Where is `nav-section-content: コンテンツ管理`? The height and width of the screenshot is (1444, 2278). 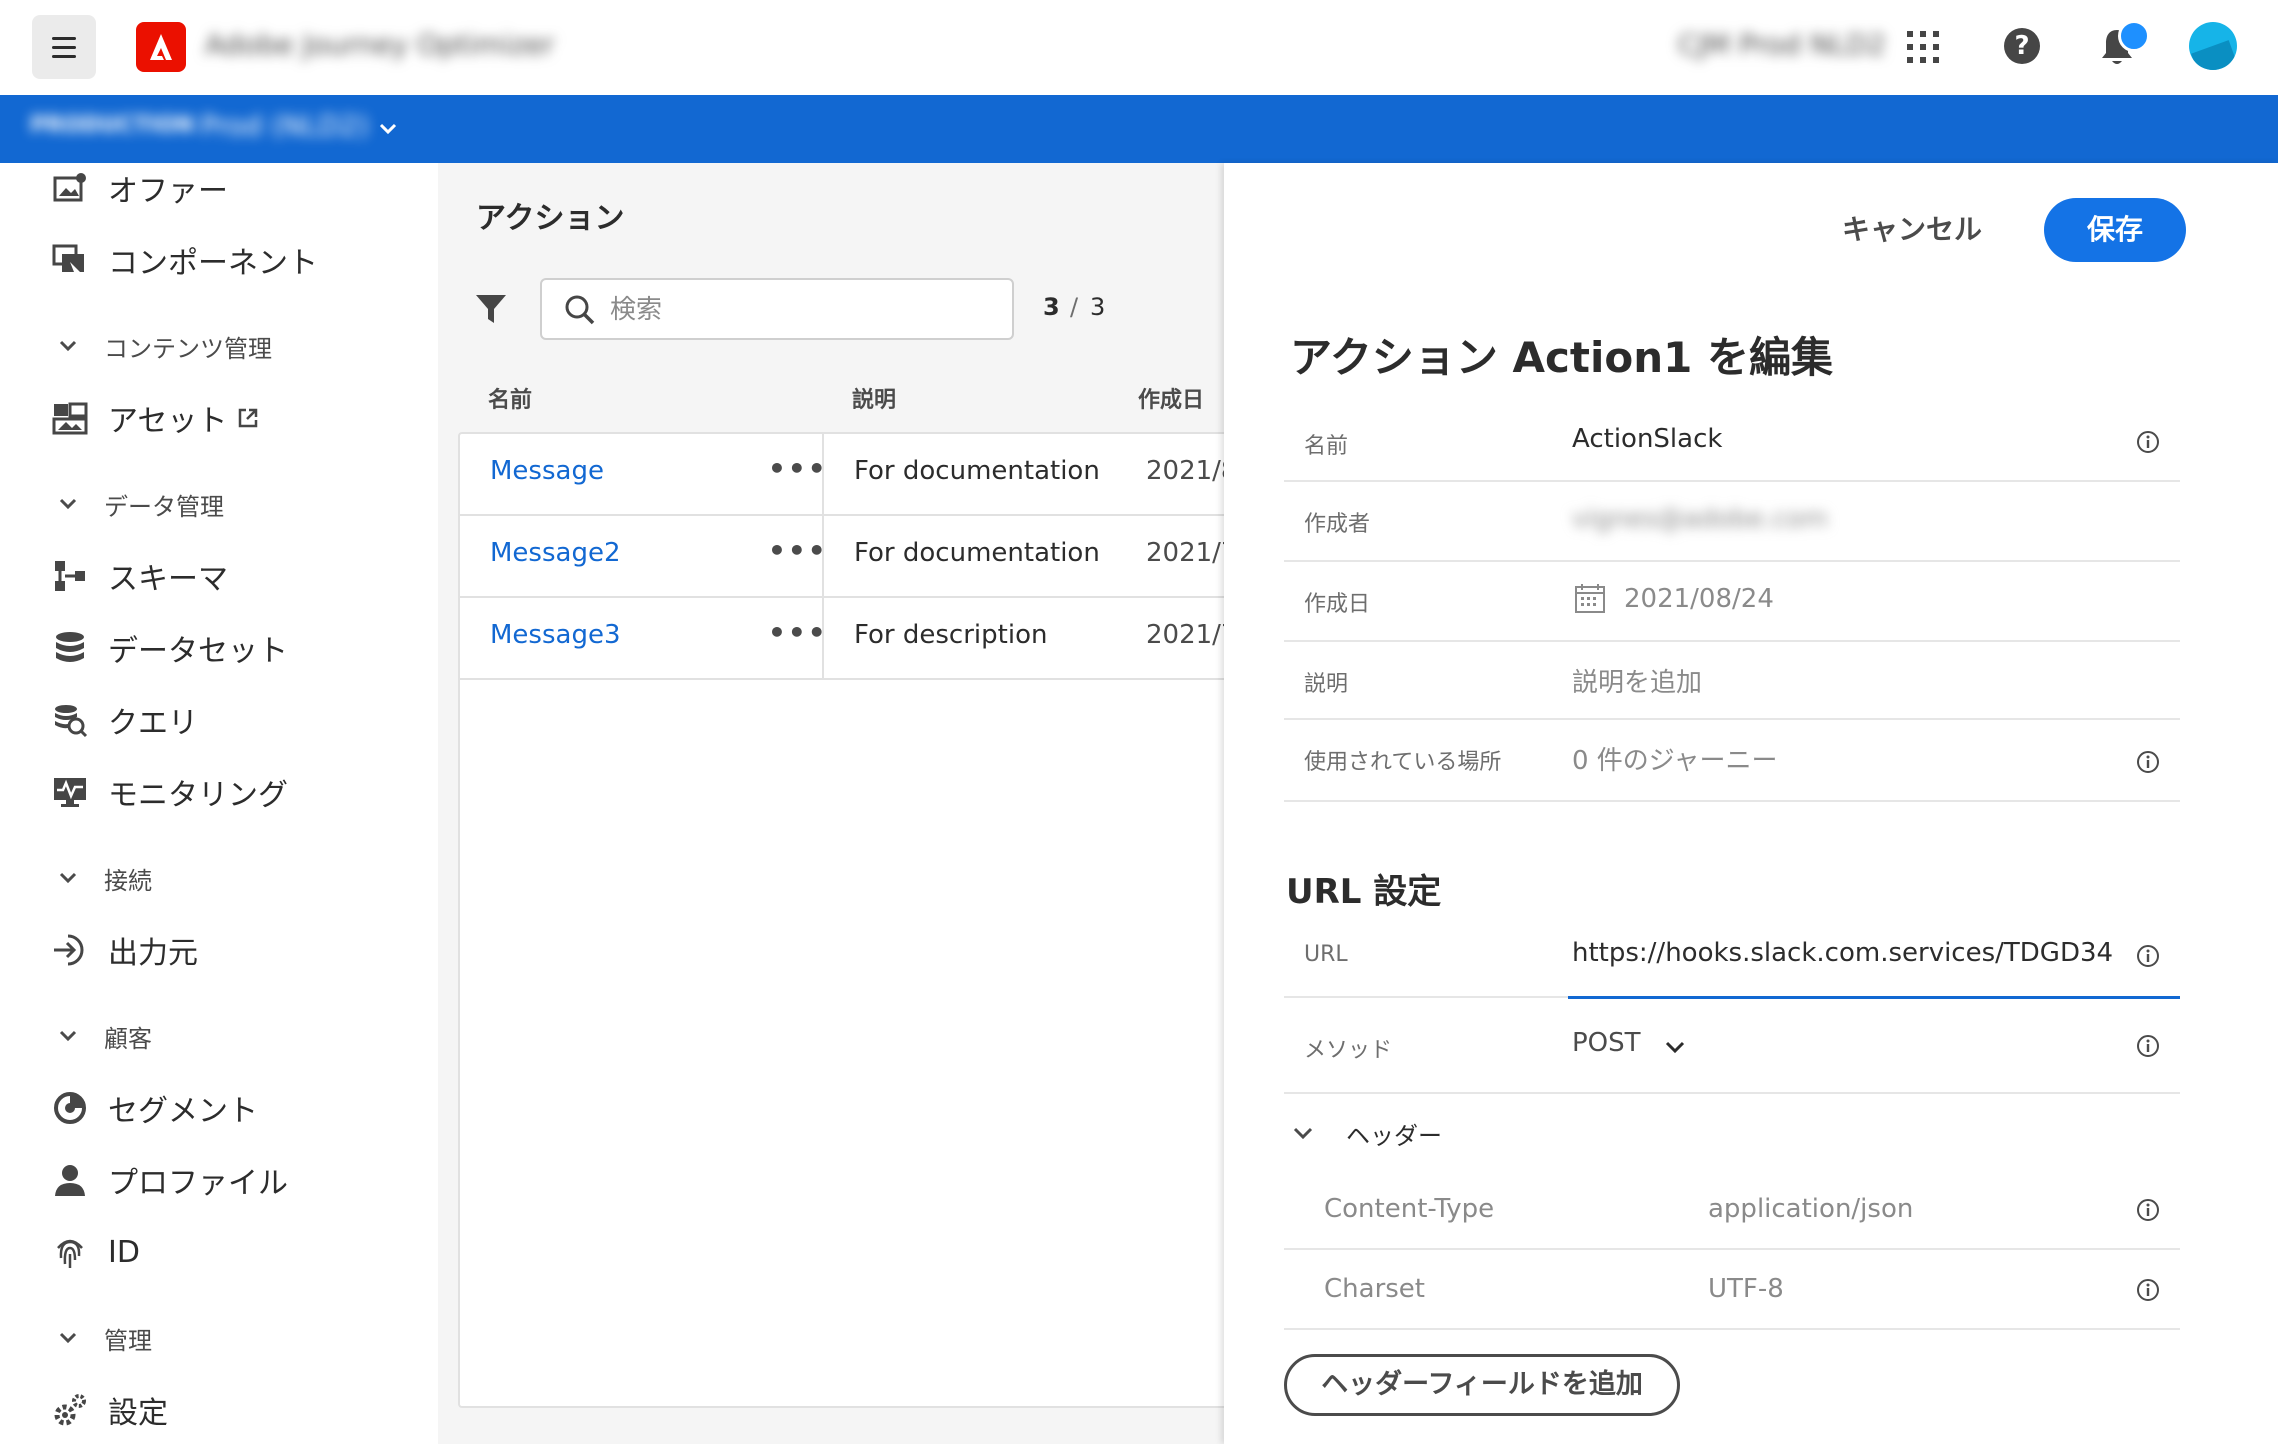
nav-section-content: コンテンツ管理 is located at coordinates (165, 346).